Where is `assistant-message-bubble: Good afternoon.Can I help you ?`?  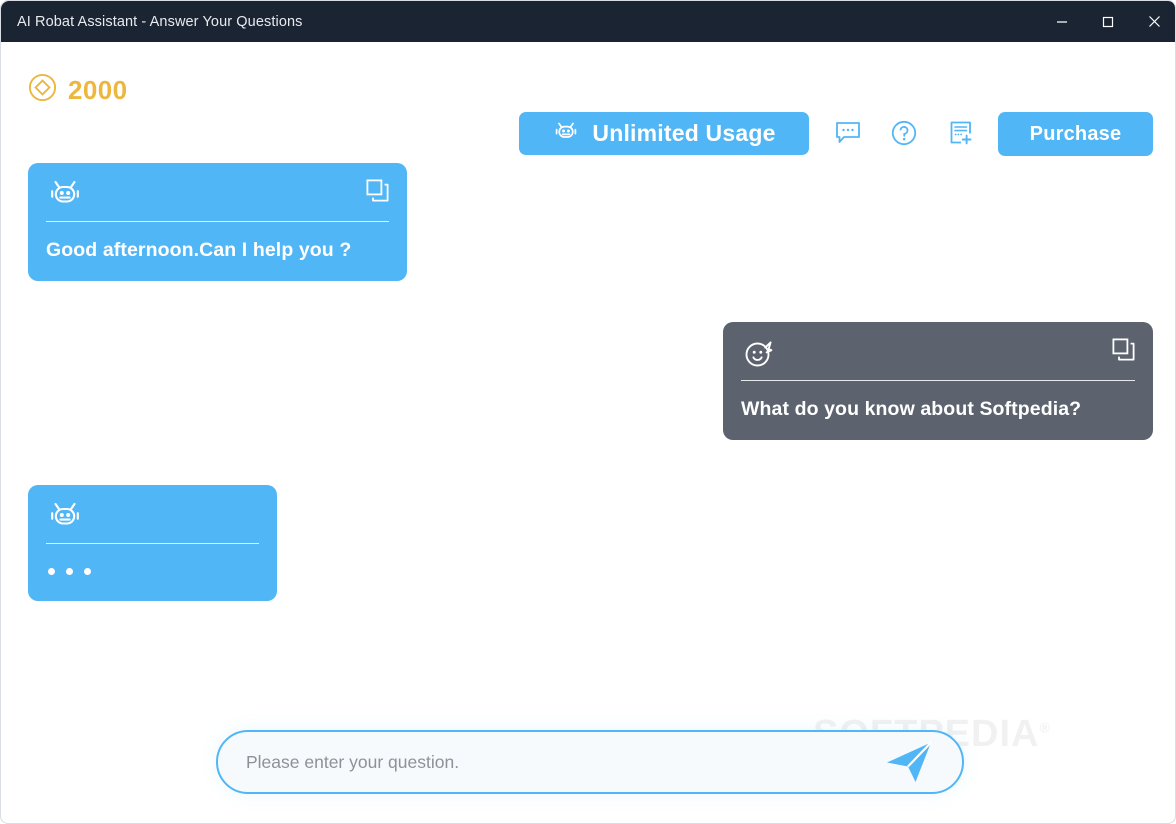
assistant-message-bubble: Good afternoon.Can I help you ? is located at coordinates (217, 222).